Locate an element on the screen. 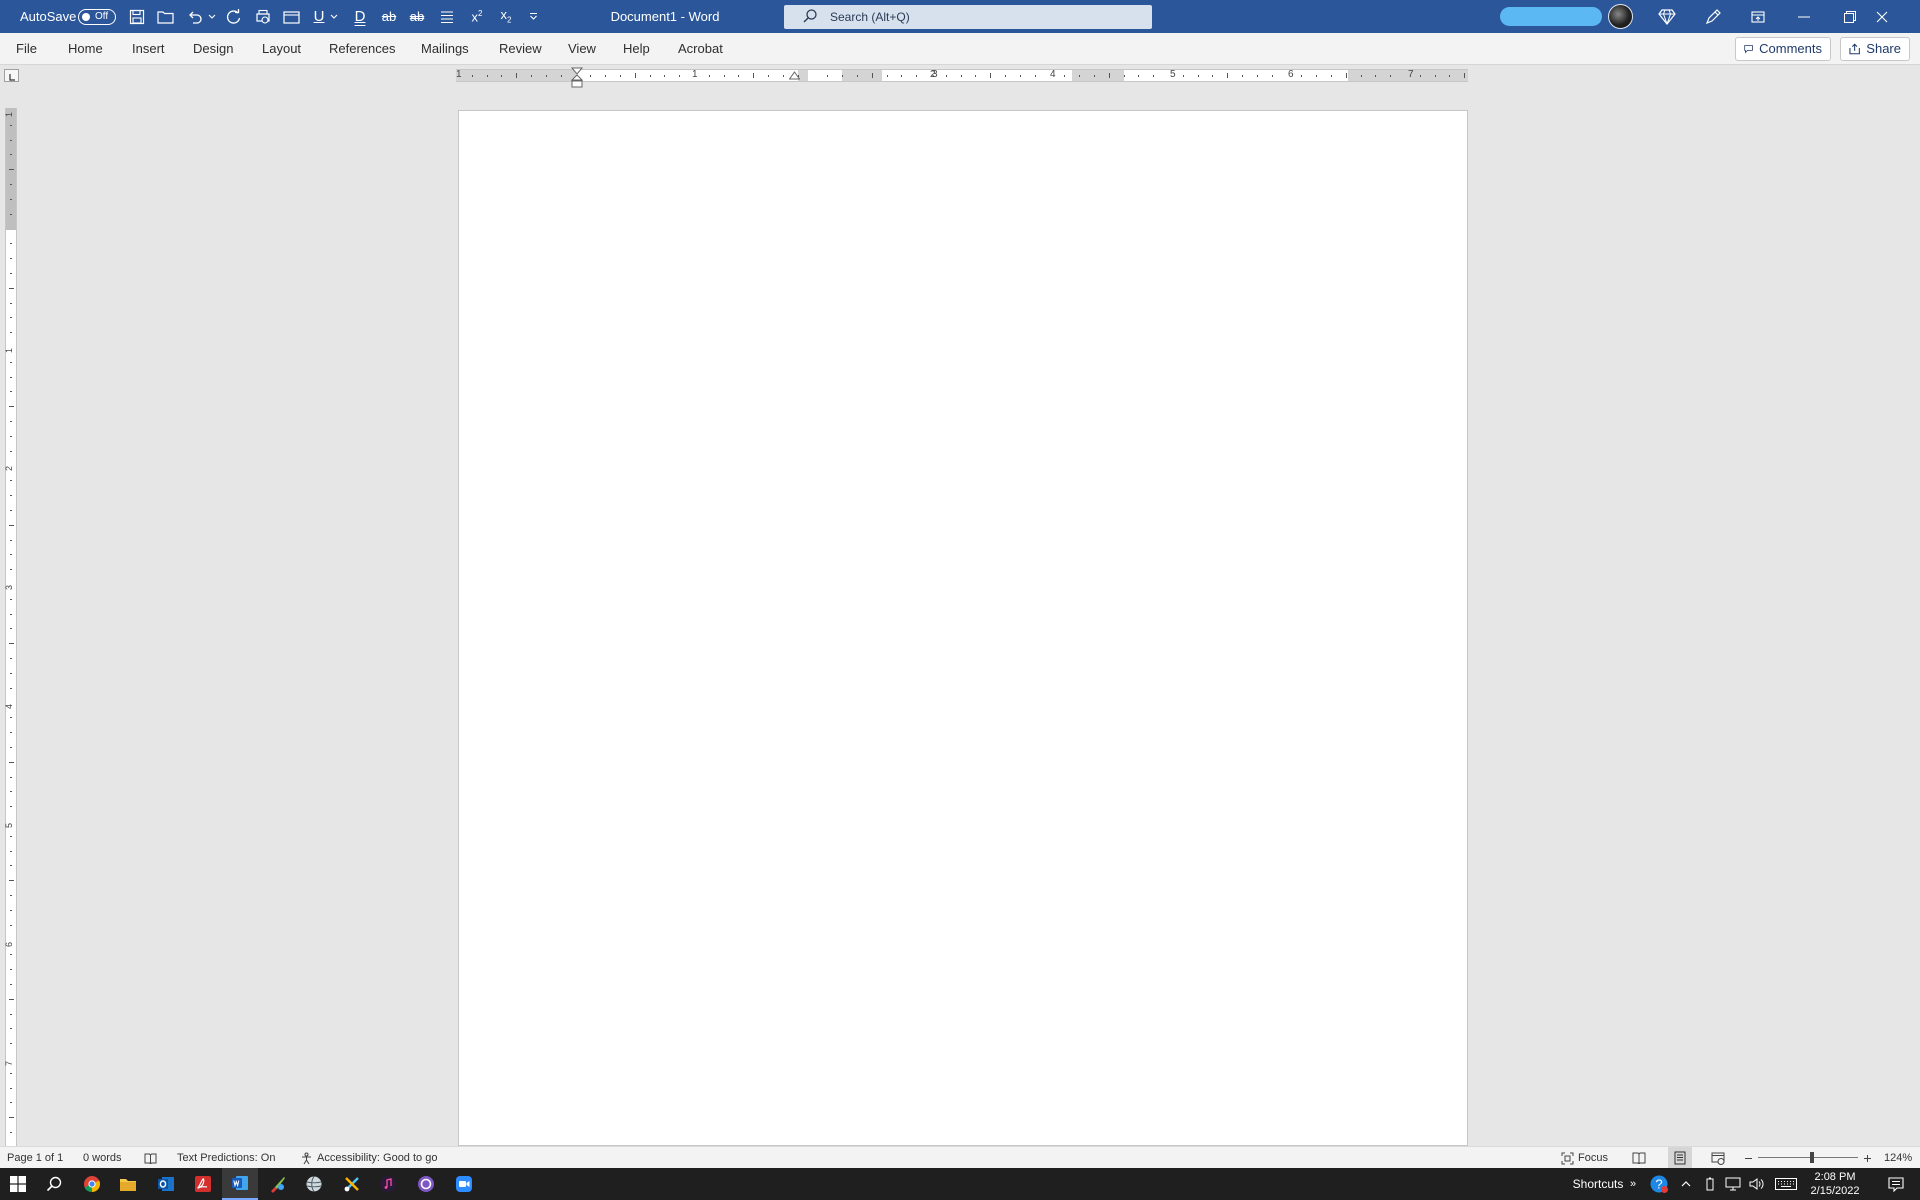 This screenshot has width=1920, height=1200. help-tray-button: ? is located at coordinates (1659, 1184).